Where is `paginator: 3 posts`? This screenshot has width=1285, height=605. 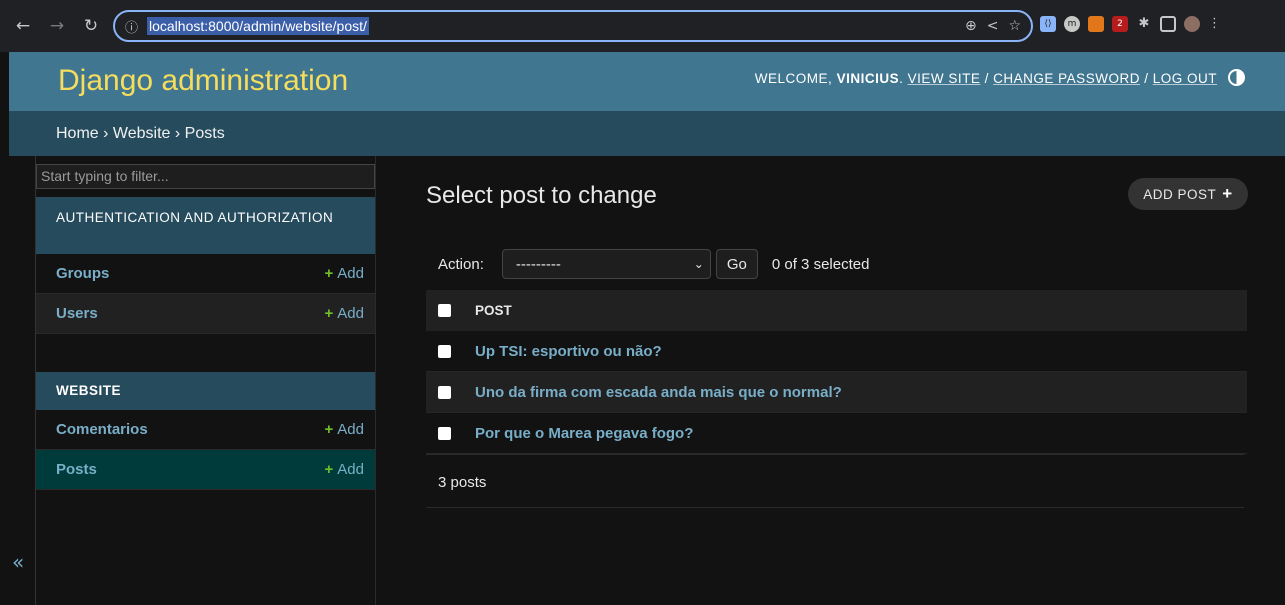
paginator: 3 posts is located at coordinates (835, 481).